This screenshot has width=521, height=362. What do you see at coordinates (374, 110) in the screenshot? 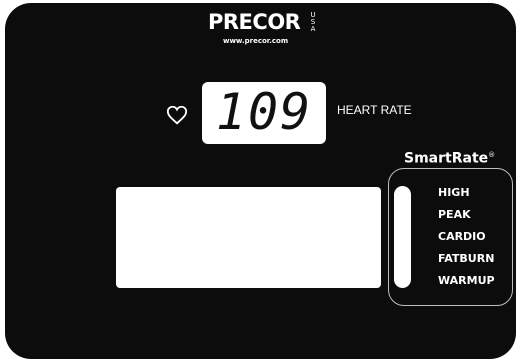
I see `heart-rate-label: HEART RATE` at bounding box center [374, 110].